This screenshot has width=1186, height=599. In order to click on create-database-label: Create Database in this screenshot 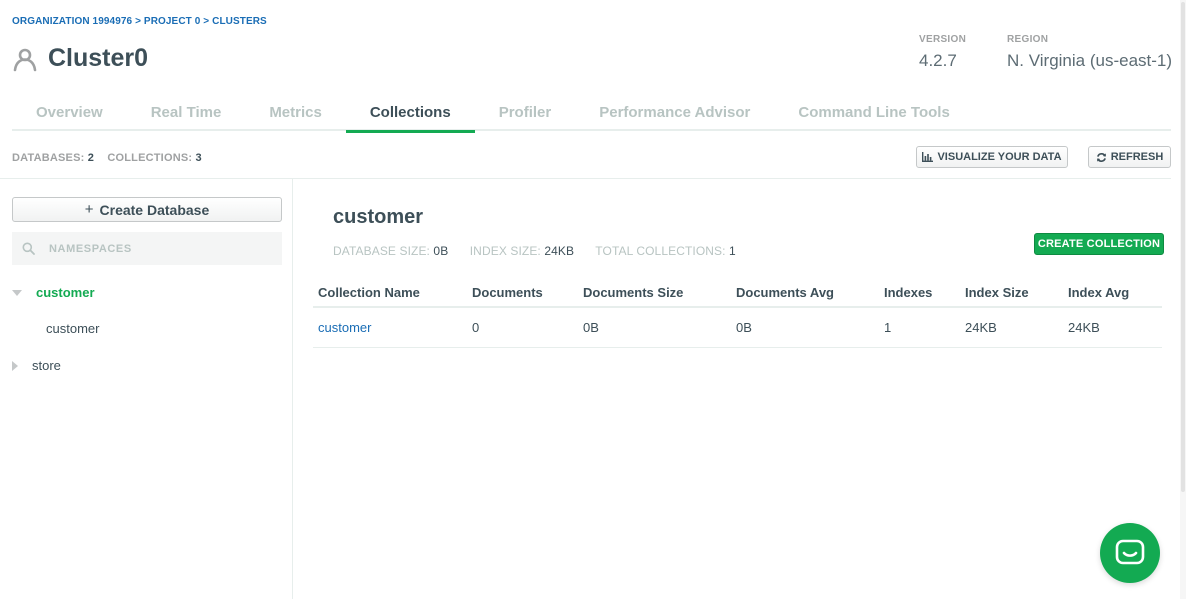, I will do `click(154, 209)`.